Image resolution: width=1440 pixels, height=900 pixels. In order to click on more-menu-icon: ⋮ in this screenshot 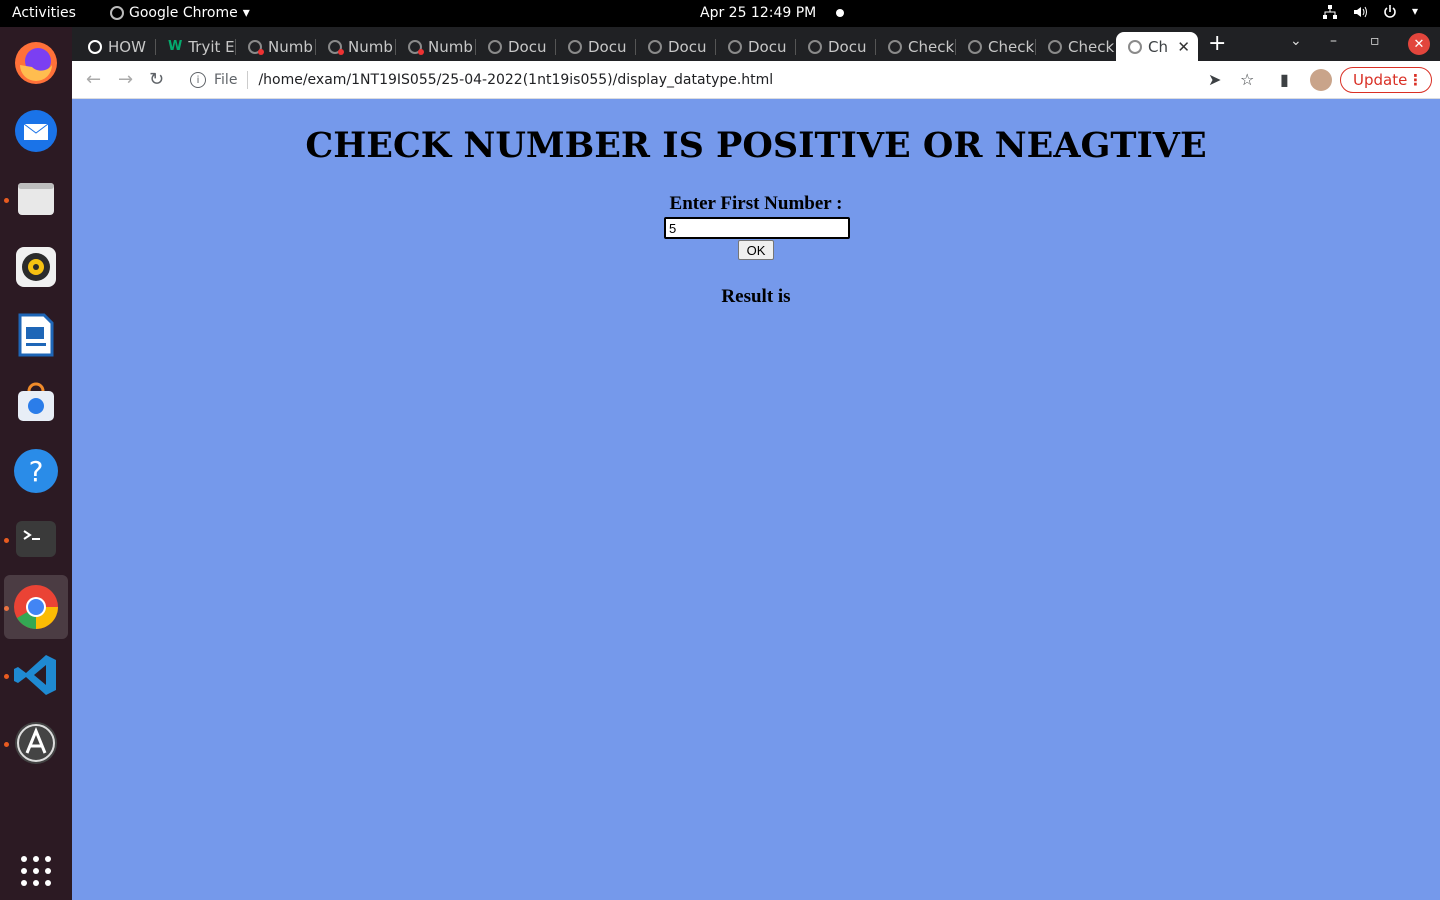, I will do `click(1415, 80)`.